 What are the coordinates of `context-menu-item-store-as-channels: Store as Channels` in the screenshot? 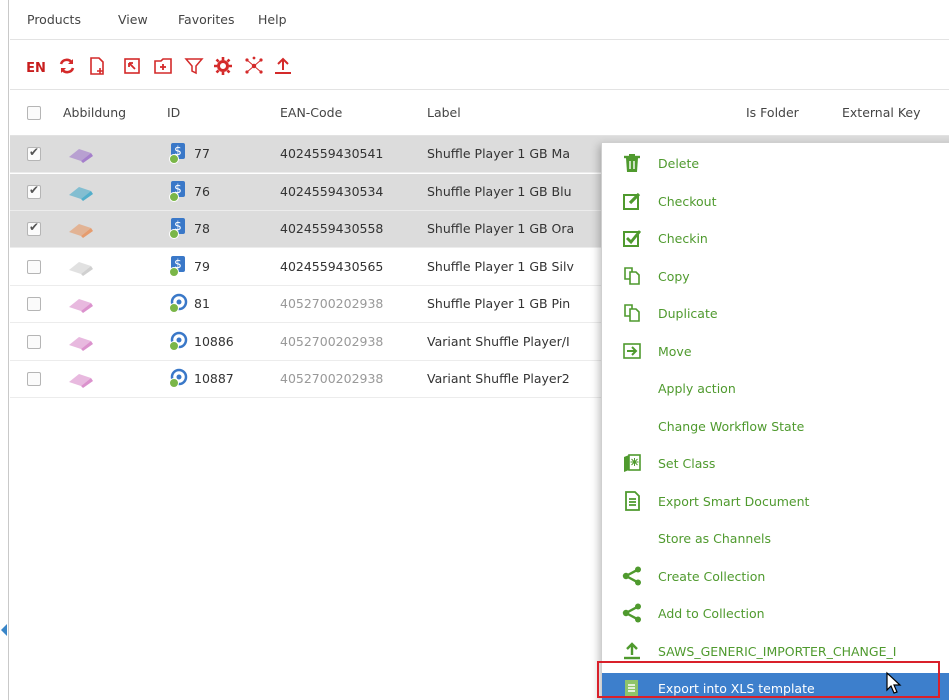 It's located at (775, 539).